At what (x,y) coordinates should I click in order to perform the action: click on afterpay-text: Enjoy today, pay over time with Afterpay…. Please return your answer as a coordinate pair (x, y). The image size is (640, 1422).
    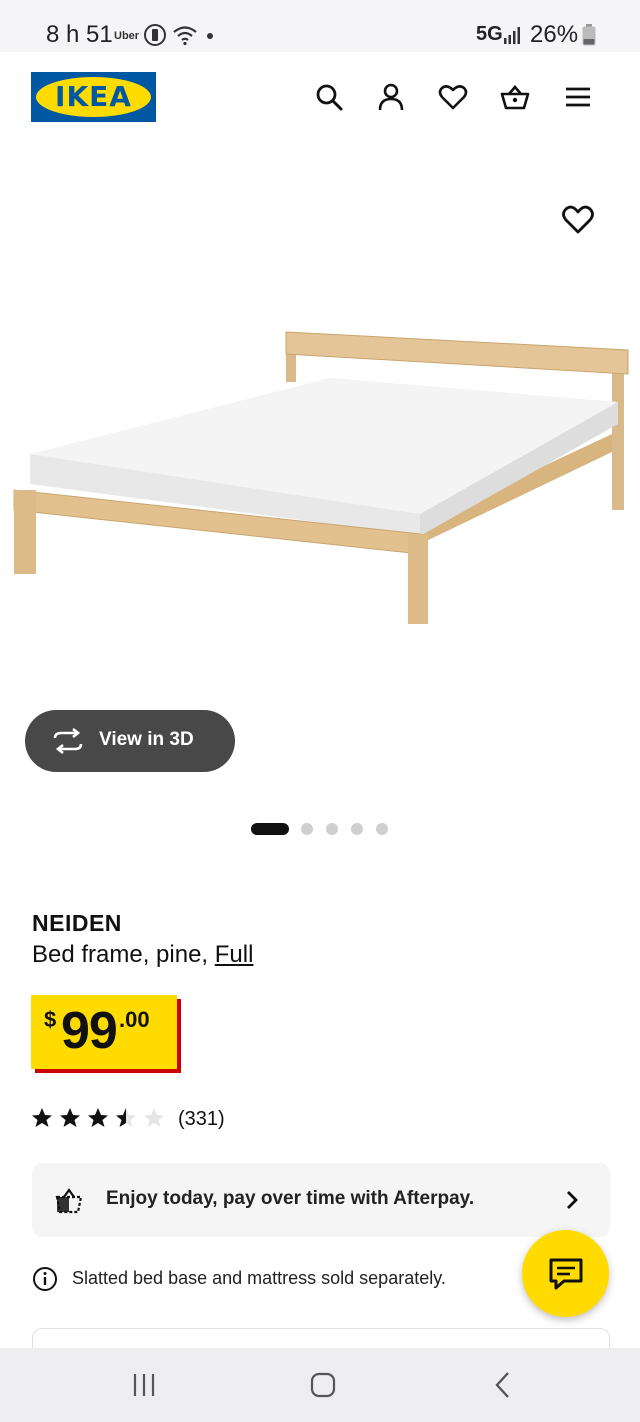
    Looking at the image, I should click on (290, 1198).